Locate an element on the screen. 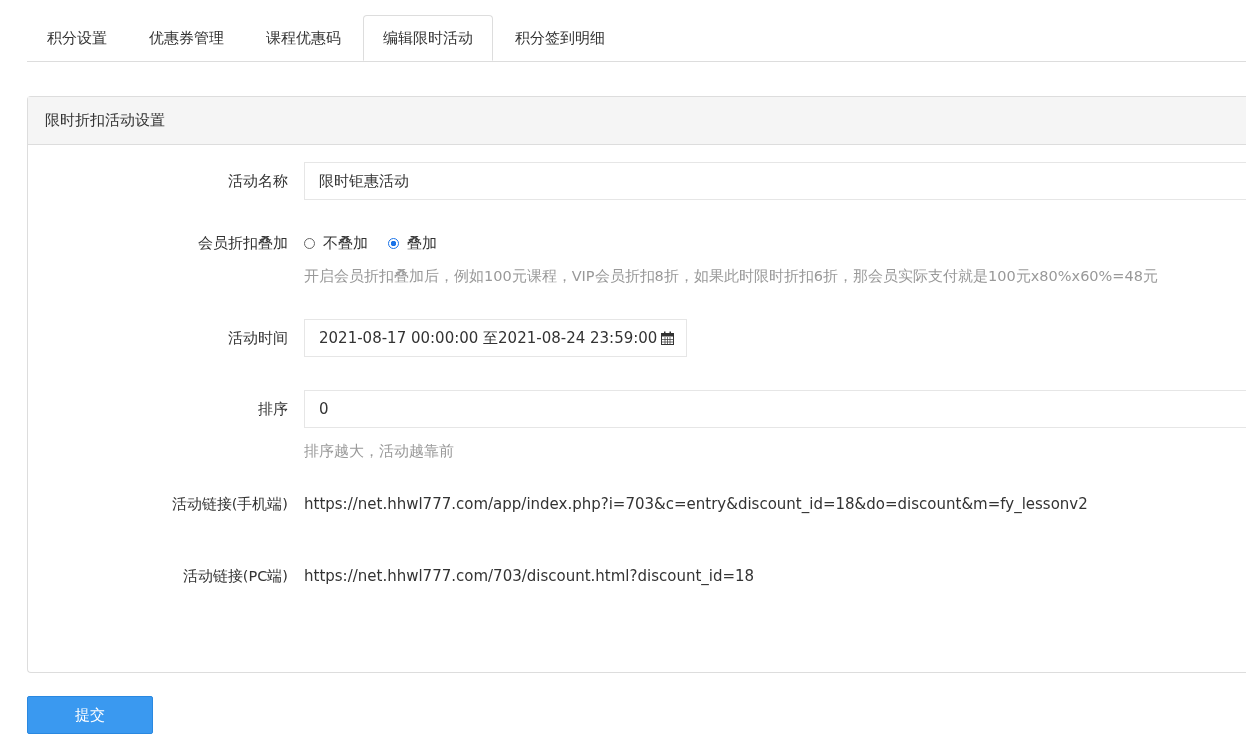  calendar-icon is located at coordinates (668, 338).